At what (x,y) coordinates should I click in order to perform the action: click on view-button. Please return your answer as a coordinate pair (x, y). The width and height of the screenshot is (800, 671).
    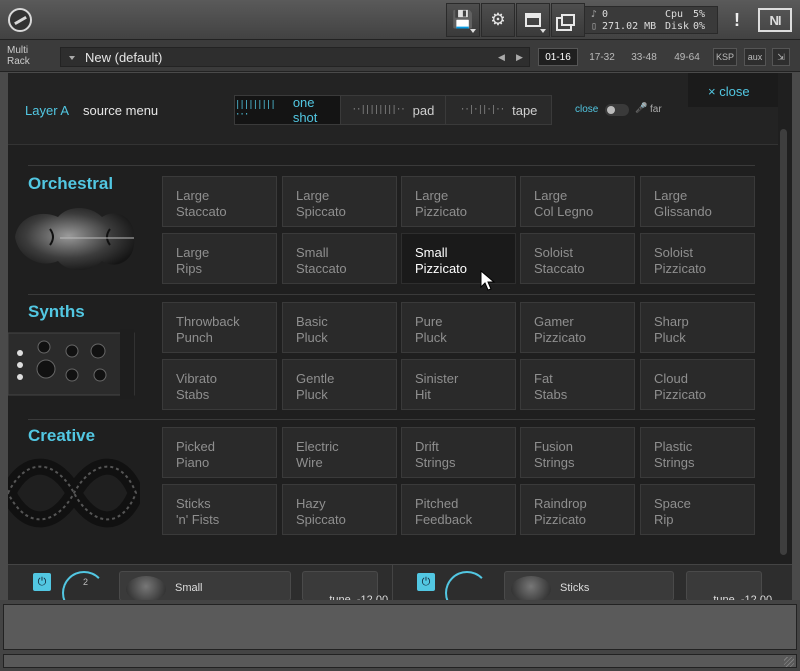
    Looking at the image, I should click on (533, 20).